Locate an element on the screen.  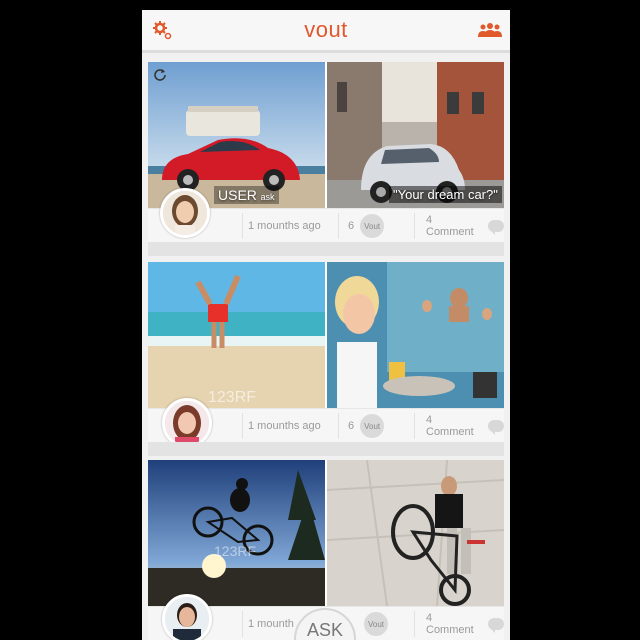
author-name: USER is located at coordinates (237, 195).